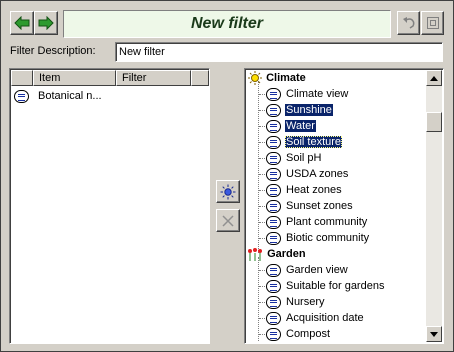 Image resolution: width=454 pixels, height=352 pixels. I want to click on sun-icon, so click(255, 78).